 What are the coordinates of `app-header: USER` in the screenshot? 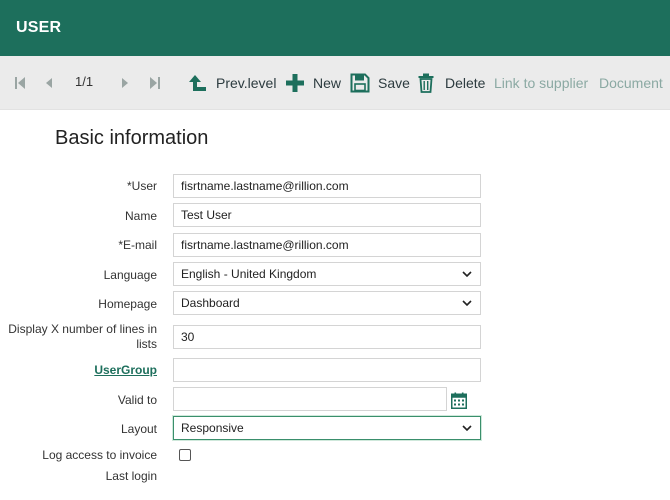 It's located at (335, 28).